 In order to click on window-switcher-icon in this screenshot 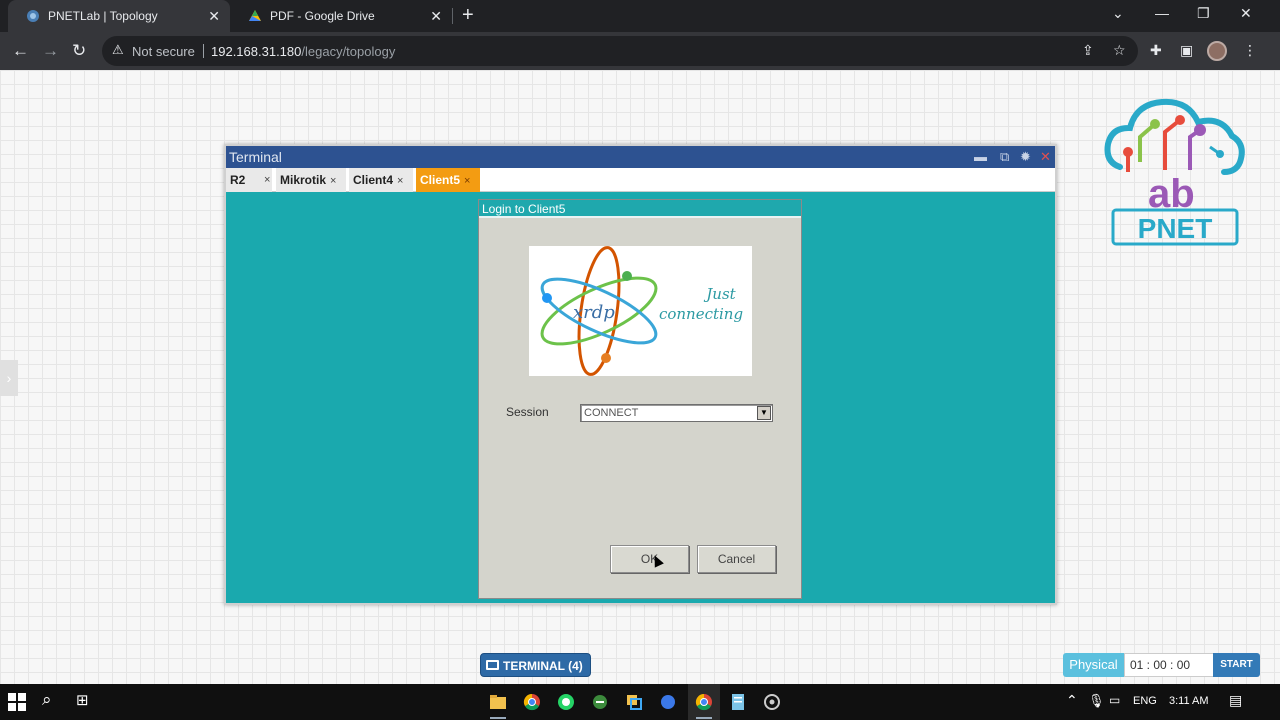, I will do `click(634, 702)`.